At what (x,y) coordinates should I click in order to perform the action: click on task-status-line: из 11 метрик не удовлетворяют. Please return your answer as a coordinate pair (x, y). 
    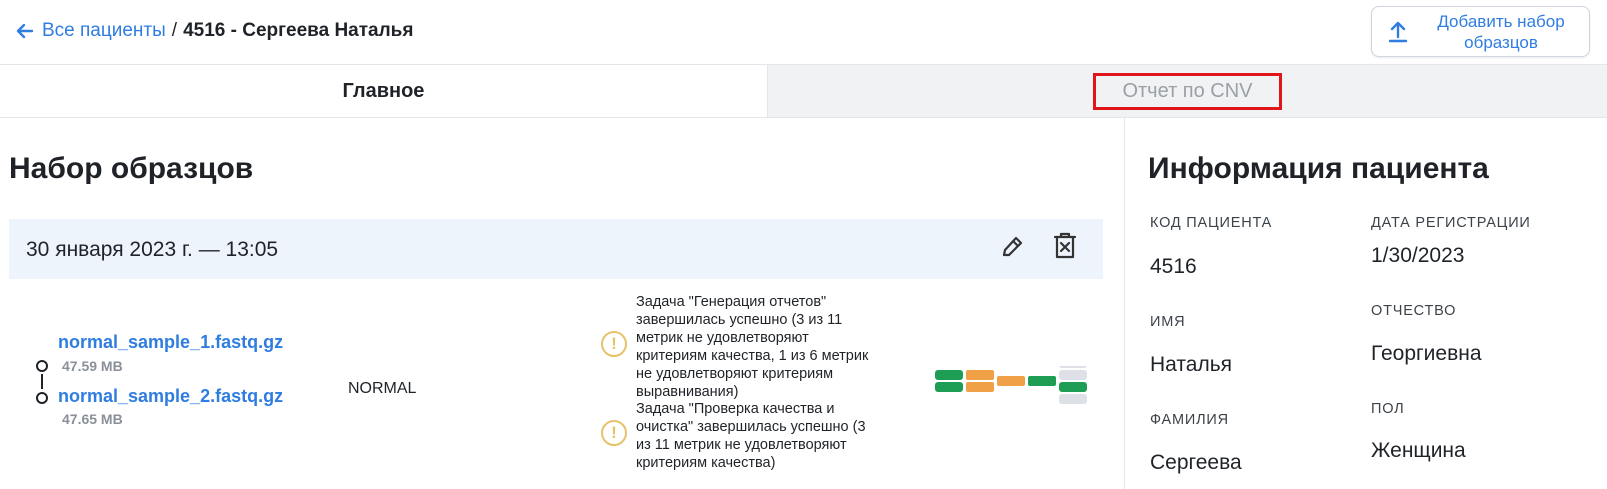
    Looking at the image, I should click on (741, 445).